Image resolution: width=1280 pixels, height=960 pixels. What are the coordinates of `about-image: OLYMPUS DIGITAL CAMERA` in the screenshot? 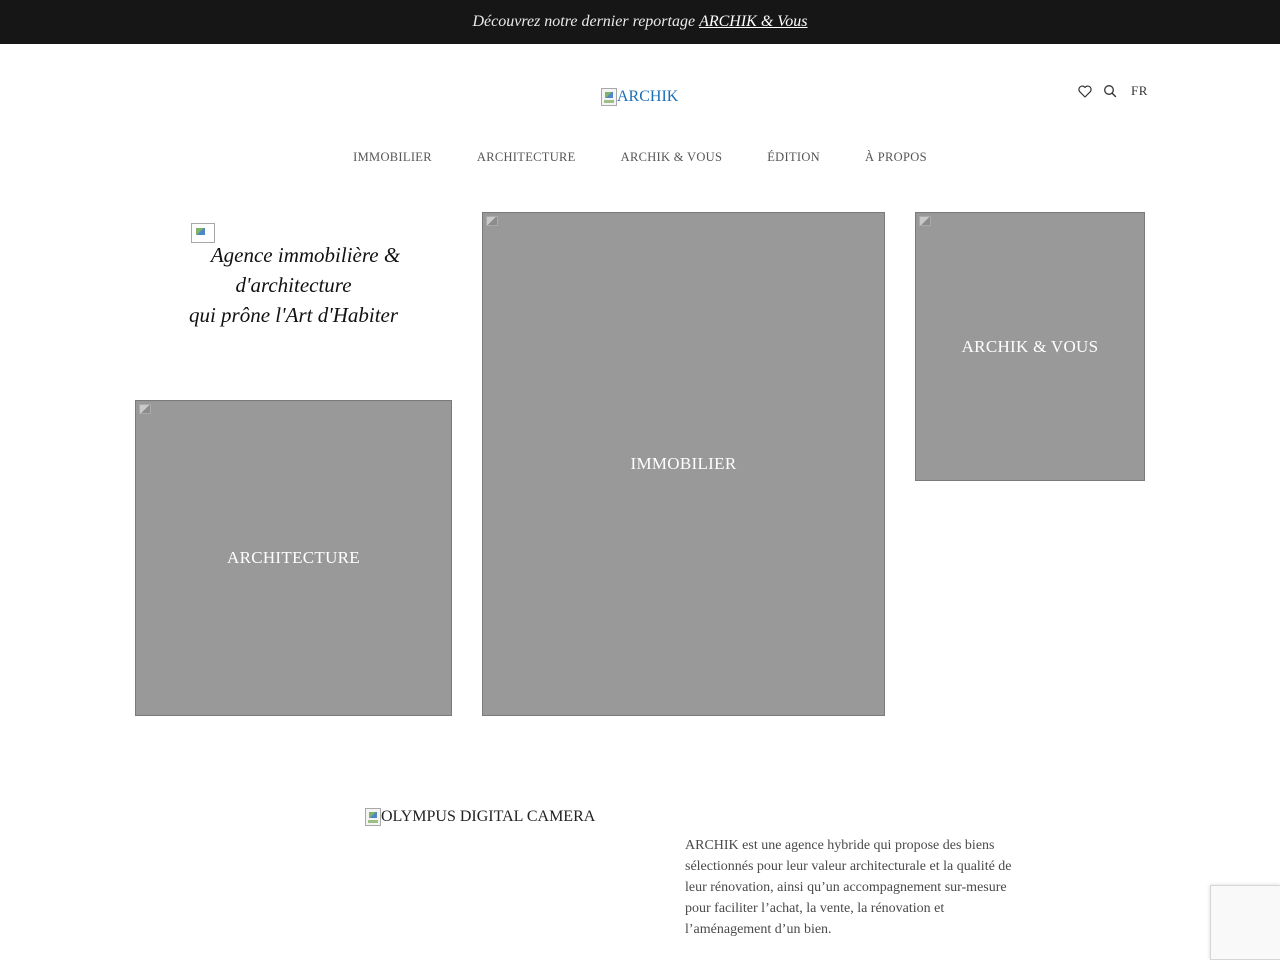 It's located at (480, 817).